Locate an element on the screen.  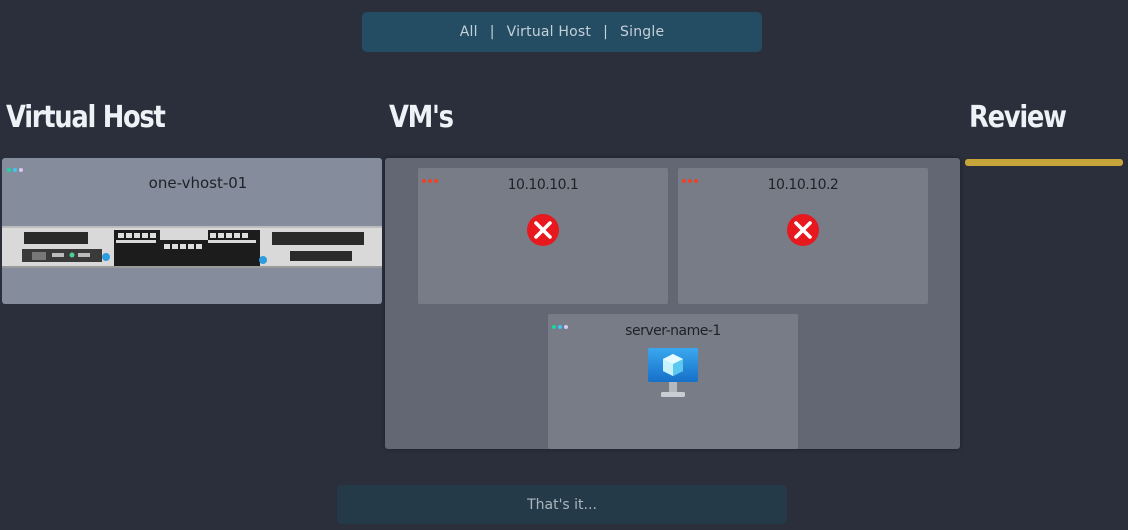
virtual-host-card: one-vhost-01 is located at coordinates (192, 231).